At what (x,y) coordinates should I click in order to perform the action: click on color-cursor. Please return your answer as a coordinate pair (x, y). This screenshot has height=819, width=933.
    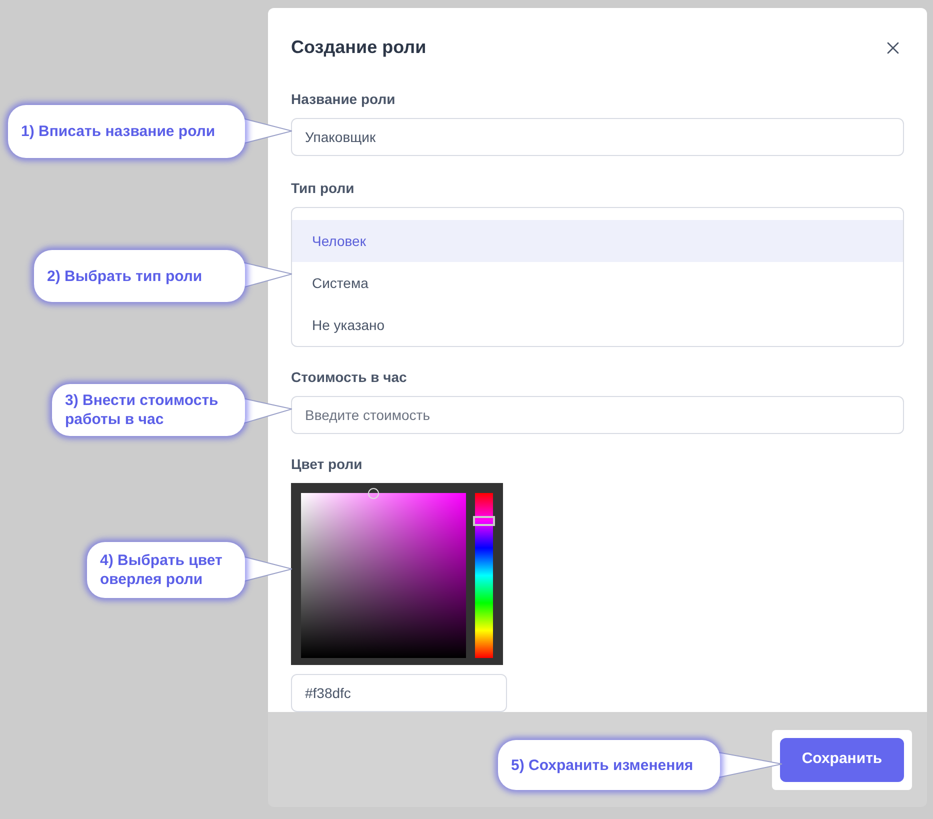
    Looking at the image, I should click on (373, 493).